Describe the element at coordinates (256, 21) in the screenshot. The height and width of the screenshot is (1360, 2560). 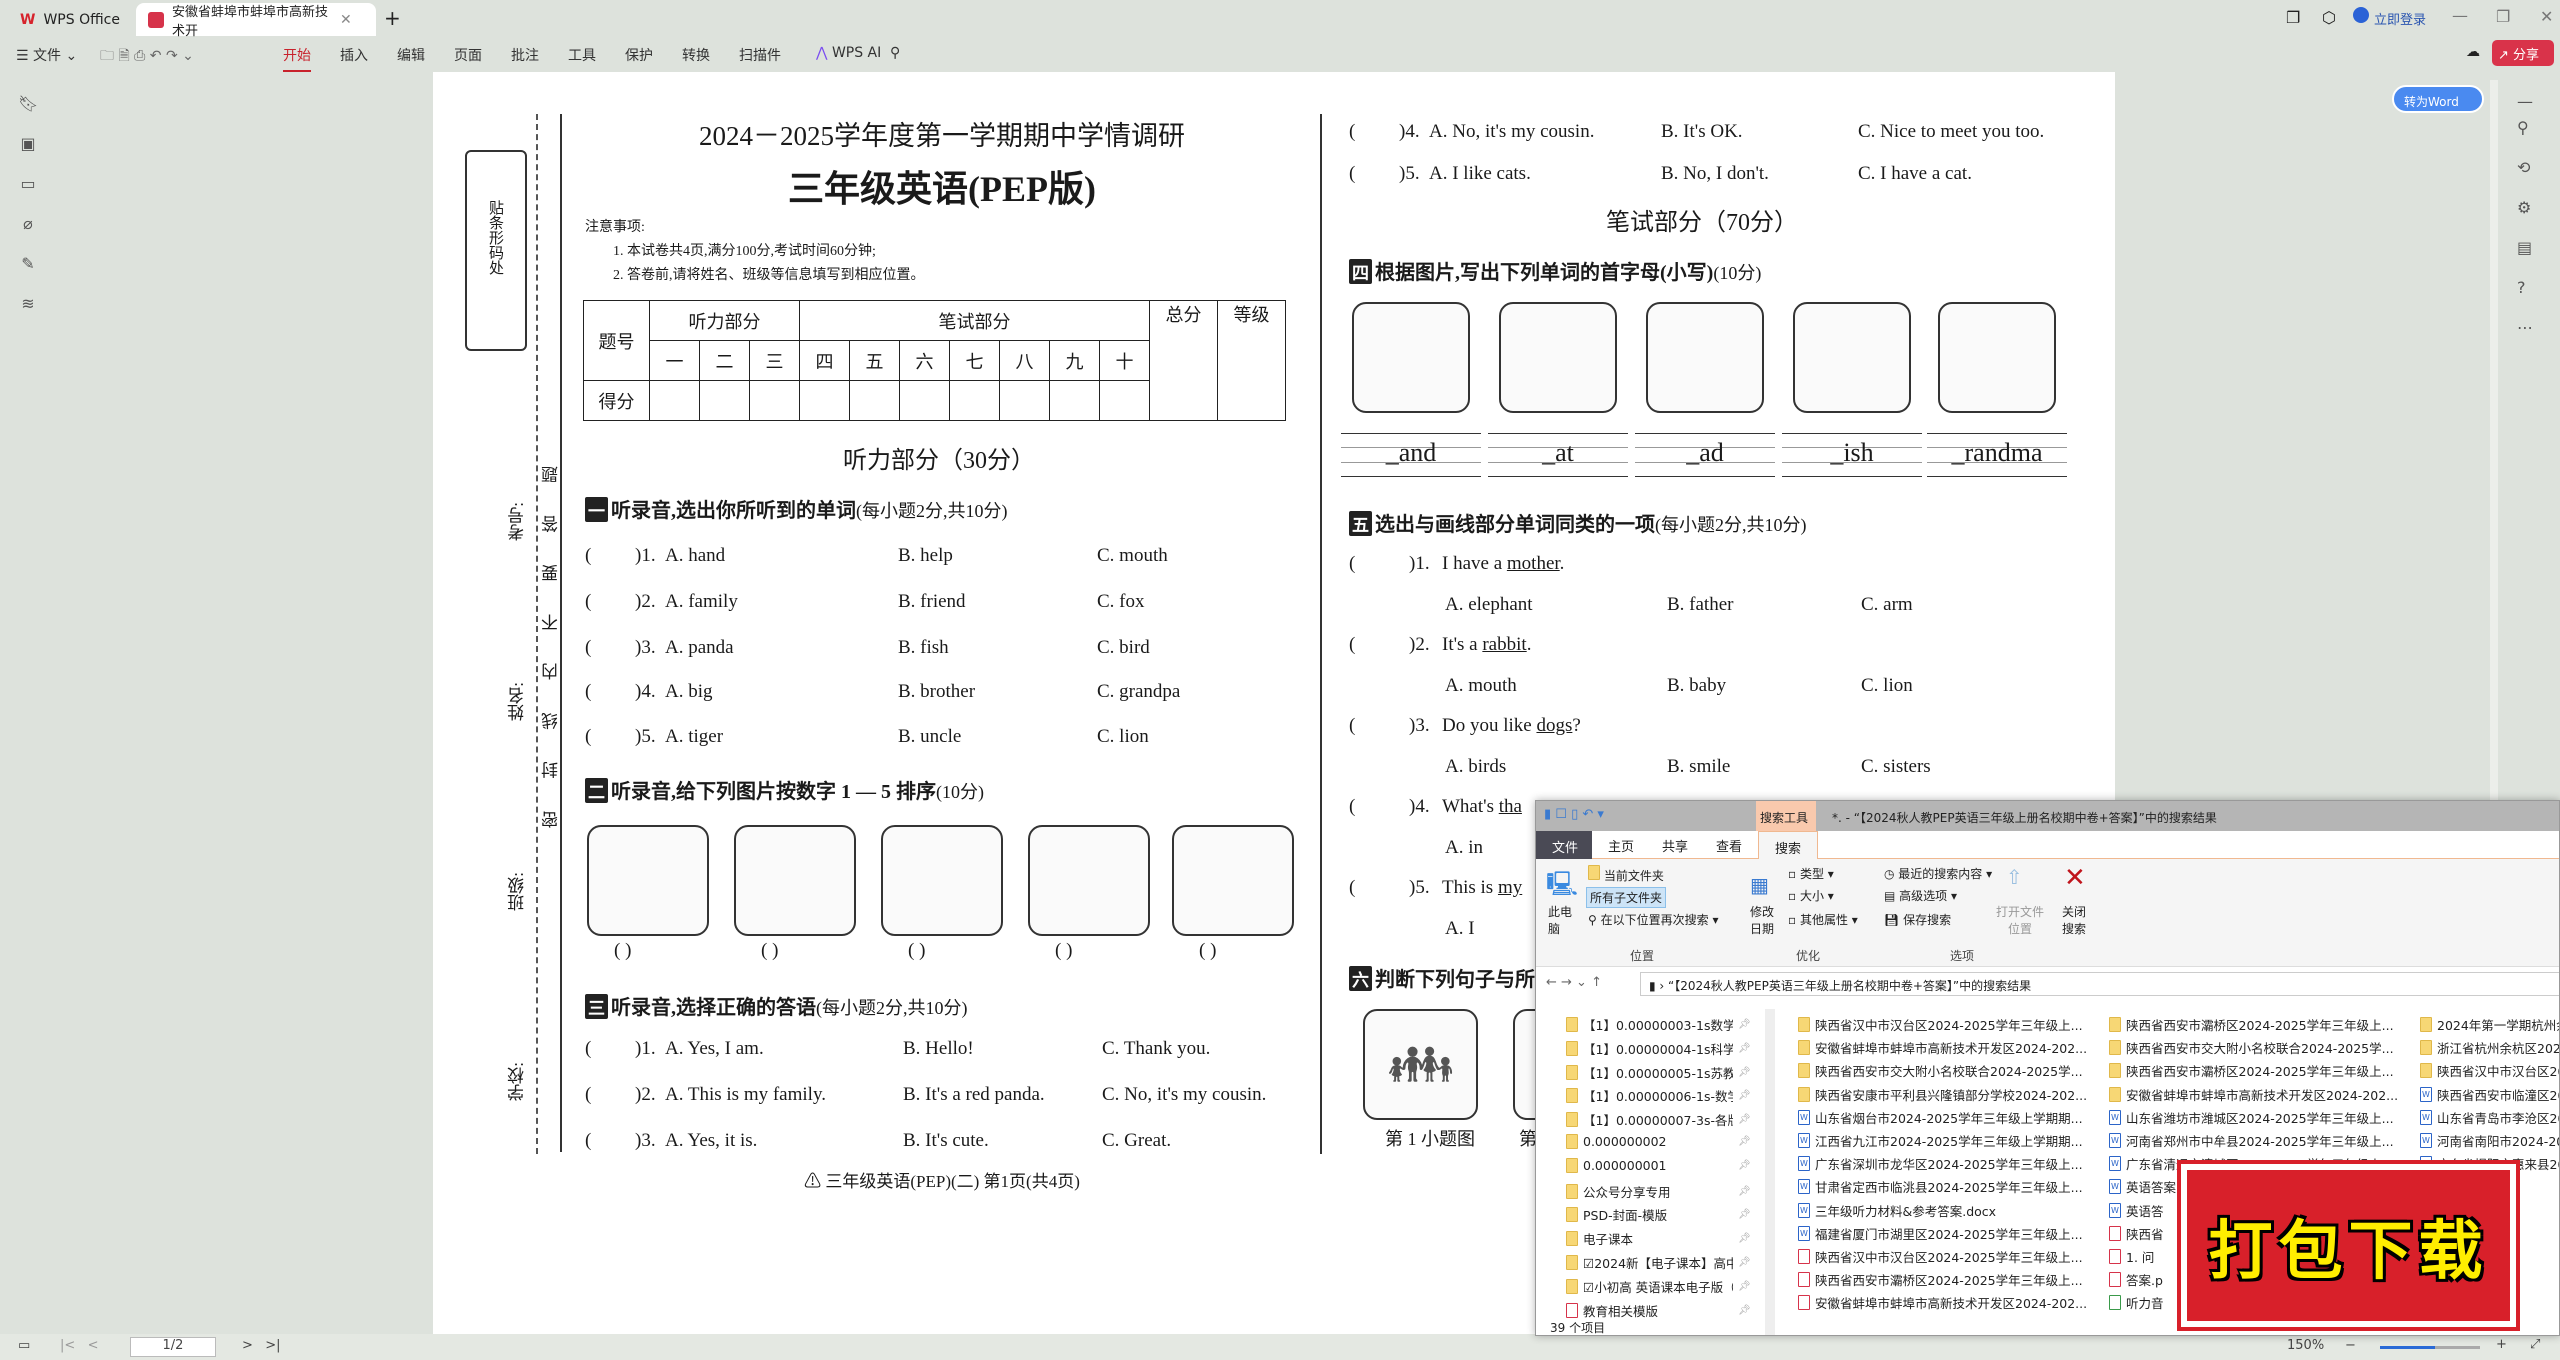
I see `document-tab: 安徽省蚌埠市蚌埠市高新技术开 ✕` at that location.